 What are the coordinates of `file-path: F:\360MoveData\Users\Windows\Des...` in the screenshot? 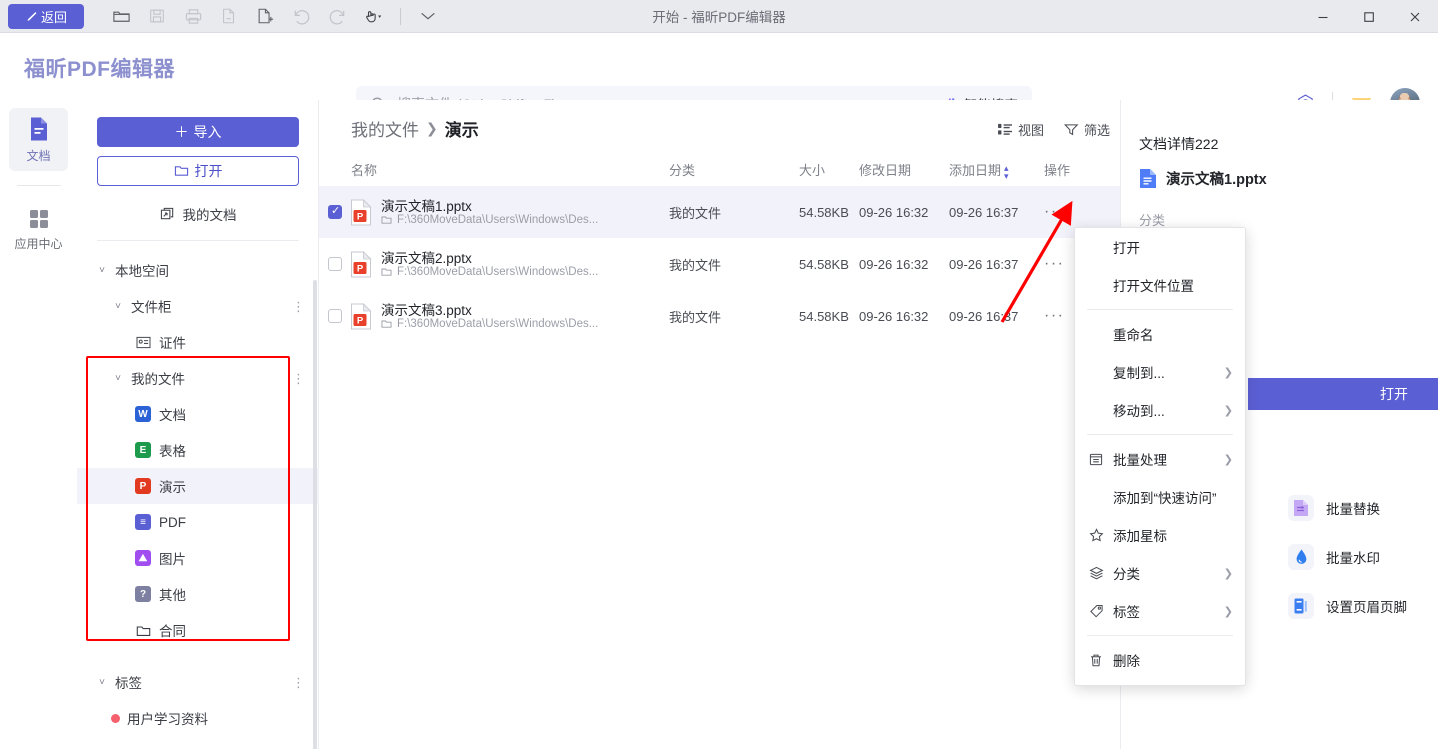 It's located at (489, 324).